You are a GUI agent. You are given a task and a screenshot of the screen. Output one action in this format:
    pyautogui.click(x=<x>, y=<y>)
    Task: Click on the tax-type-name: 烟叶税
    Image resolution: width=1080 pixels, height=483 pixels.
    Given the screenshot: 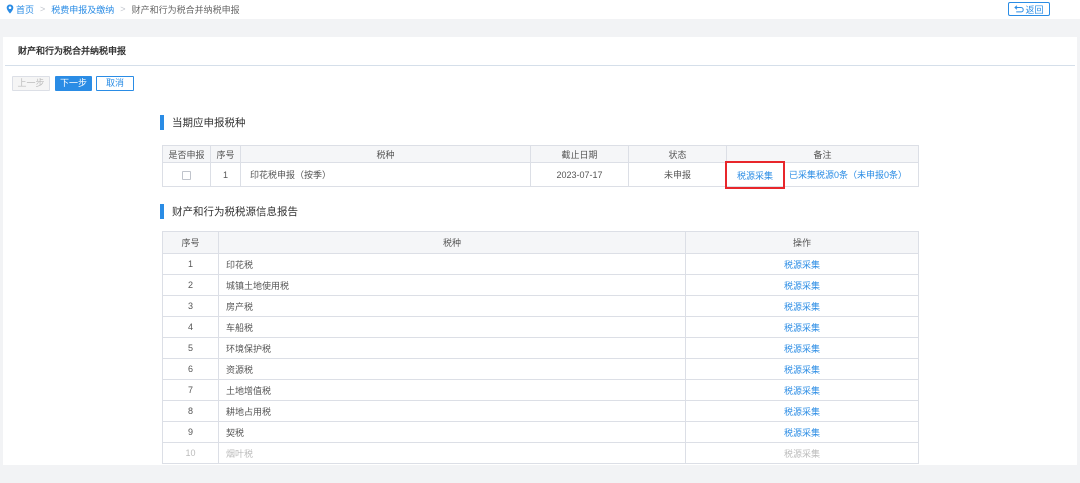 What is the action you would take?
    pyautogui.click(x=452, y=453)
    